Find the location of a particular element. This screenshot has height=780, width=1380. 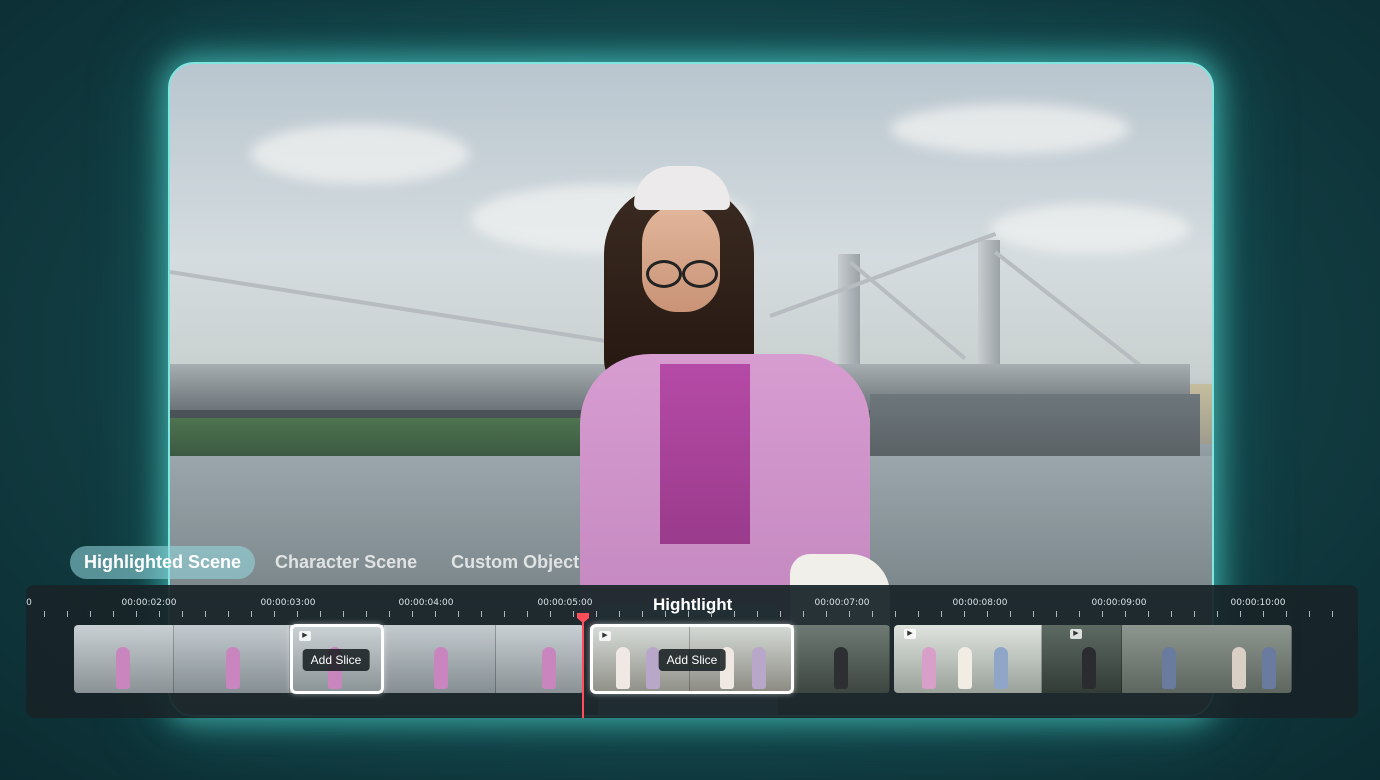

clip-segment: ▶ ▶ is located at coordinates (1093, 659).